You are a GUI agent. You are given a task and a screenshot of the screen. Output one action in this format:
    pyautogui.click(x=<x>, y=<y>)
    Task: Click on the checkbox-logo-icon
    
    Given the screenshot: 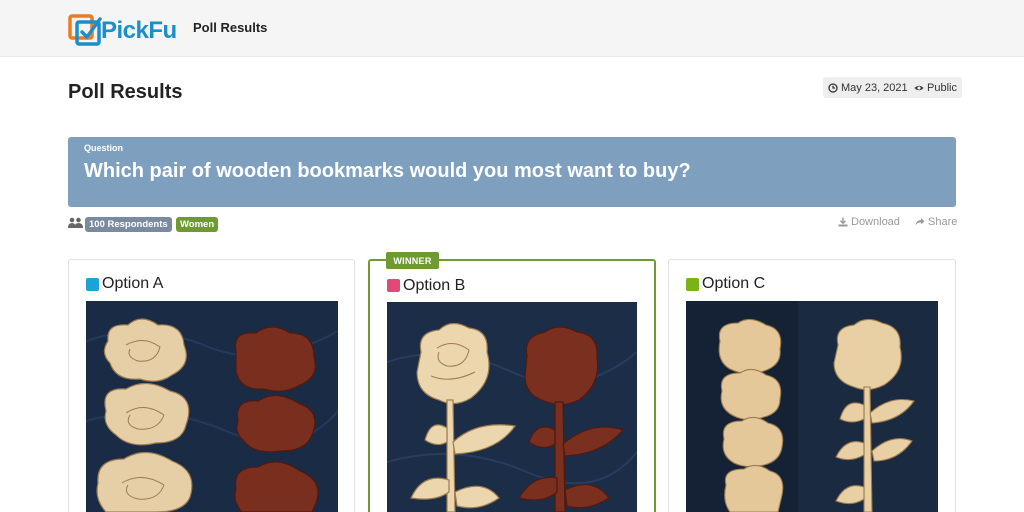 What is the action you would take?
    pyautogui.click(x=85, y=30)
    